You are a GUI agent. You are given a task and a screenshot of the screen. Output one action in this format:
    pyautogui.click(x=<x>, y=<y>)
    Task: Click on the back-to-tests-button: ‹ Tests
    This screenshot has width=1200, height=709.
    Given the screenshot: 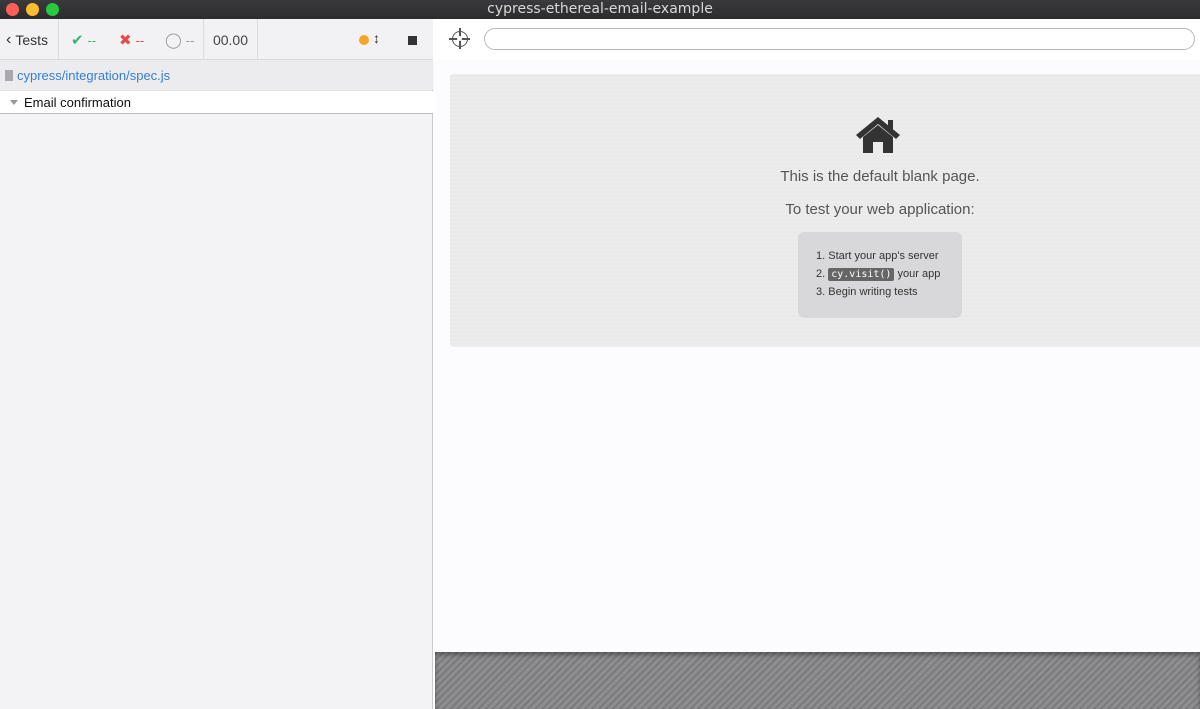 What is the action you would take?
    pyautogui.click(x=29, y=39)
    